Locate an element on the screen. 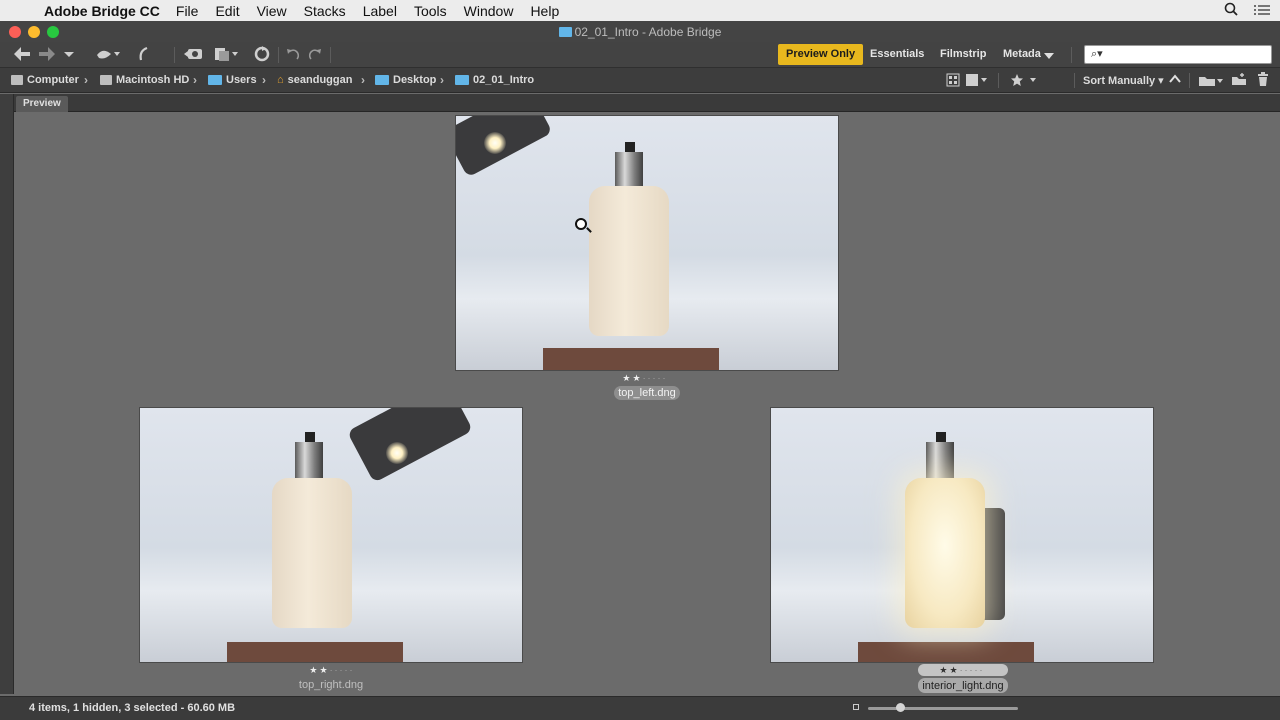 This screenshot has width=1280, height=720. thumbnail-view-icon is located at coordinates (977, 82).